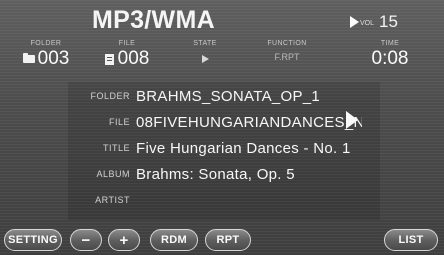  I want to click on time-heading: TIME, so click(390, 43).